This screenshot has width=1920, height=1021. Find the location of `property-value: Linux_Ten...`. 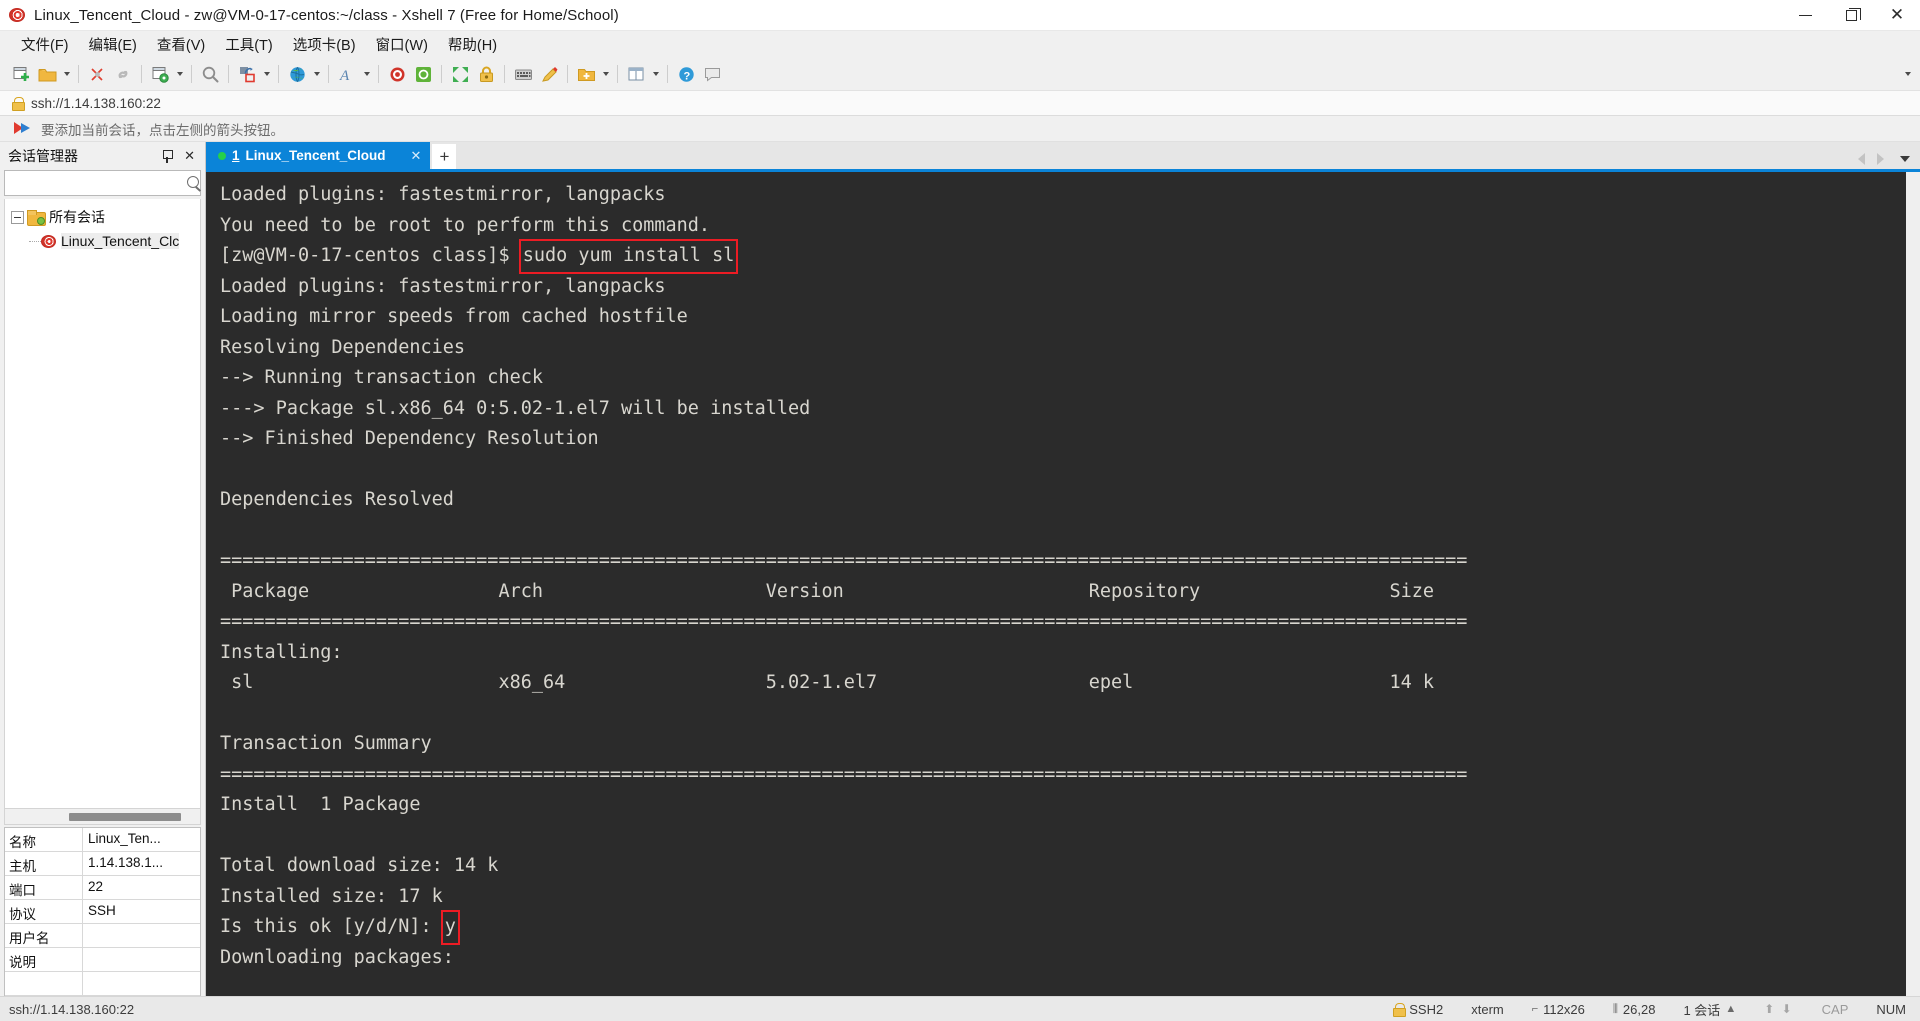

property-value: Linux_Ten... is located at coordinates (124, 838).